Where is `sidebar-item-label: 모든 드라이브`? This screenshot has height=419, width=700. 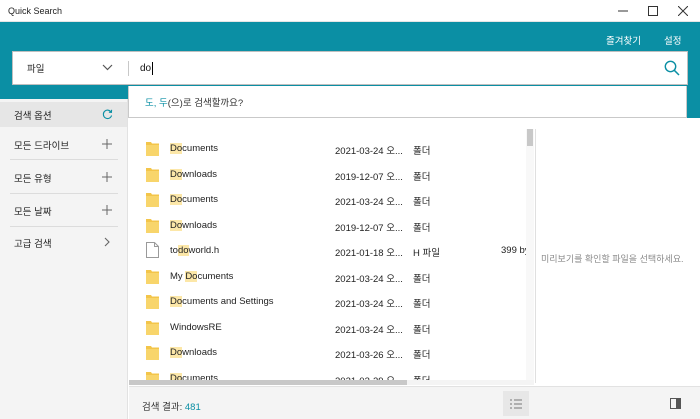
sidebar-item-label: 모든 드라이브 is located at coordinates (42, 146).